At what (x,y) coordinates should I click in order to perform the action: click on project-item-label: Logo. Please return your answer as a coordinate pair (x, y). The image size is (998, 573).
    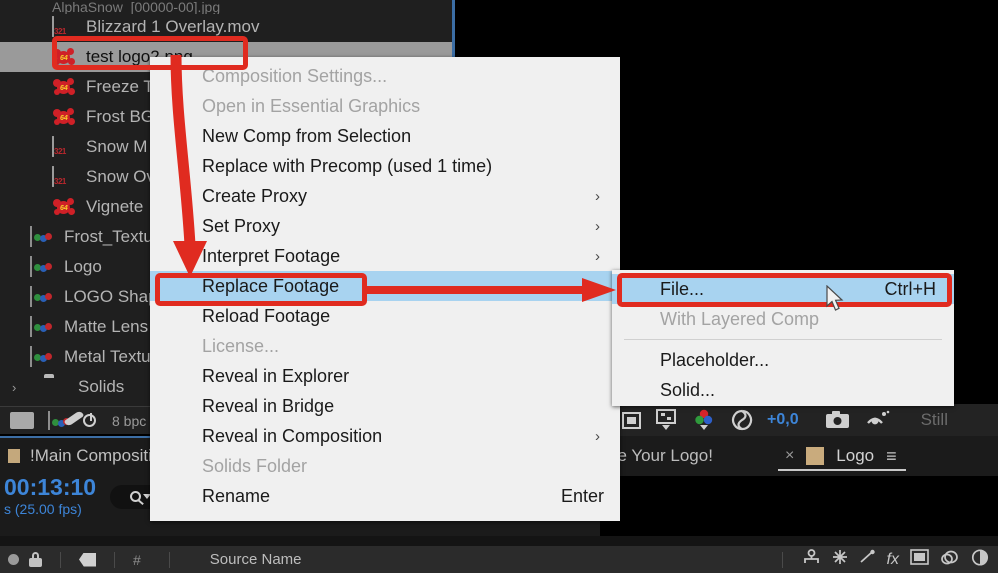
    Looking at the image, I should click on (83, 266).